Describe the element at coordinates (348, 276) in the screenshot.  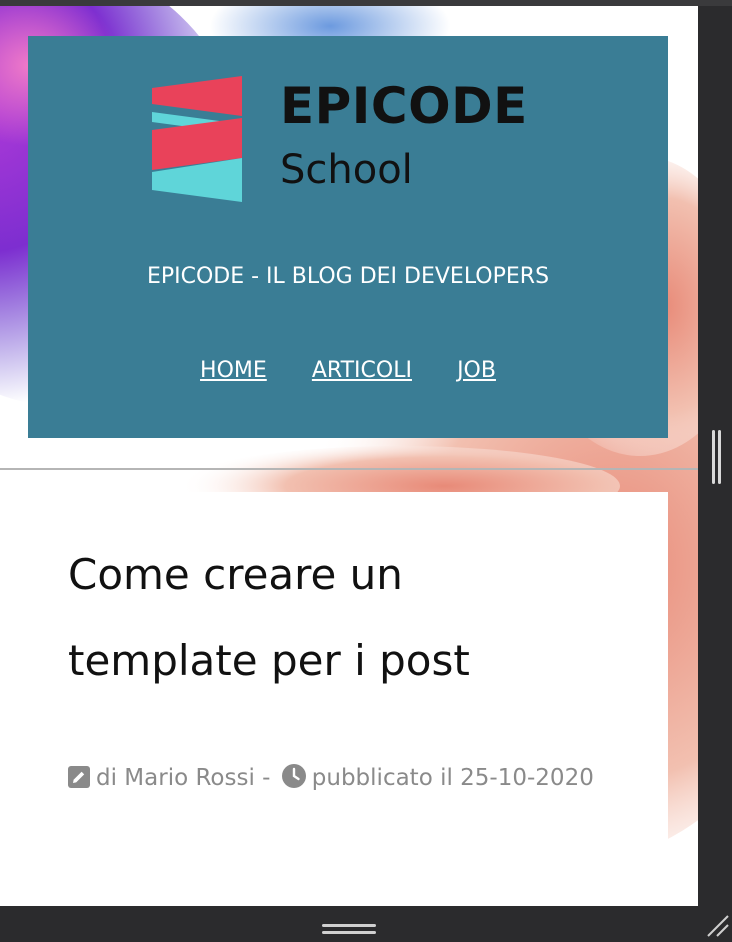
I see `blog-tagline: EPICODE - IL BLOG DEI DEVELOPERS` at that location.